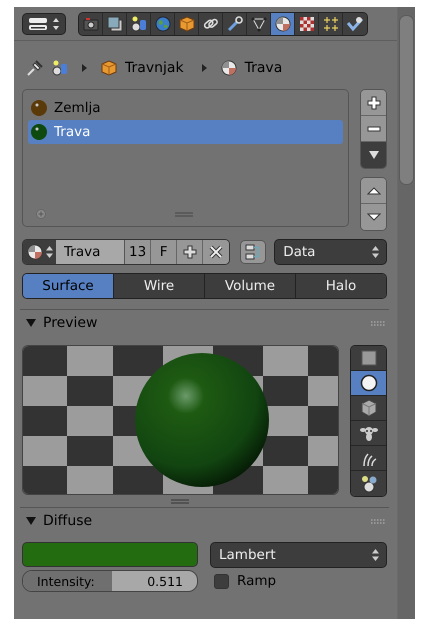 The width and height of the screenshot is (421, 619). Describe the element at coordinates (185, 132) in the screenshot. I see `material-slot: Trava` at that location.